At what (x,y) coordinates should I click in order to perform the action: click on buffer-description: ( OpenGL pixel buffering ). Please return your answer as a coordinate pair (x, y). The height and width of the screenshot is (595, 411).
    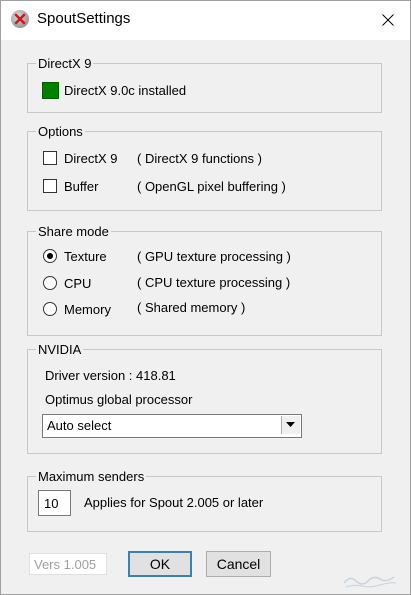
    Looking at the image, I should click on (211, 186).